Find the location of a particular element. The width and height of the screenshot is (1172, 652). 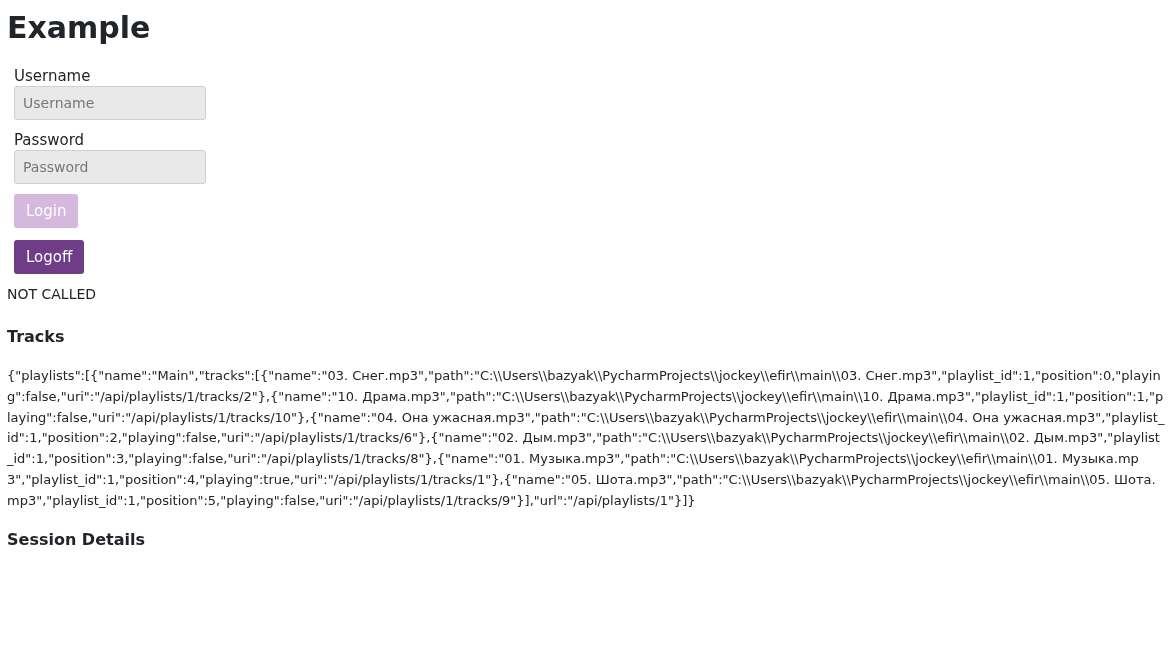

page-title: Example is located at coordinates (79, 28).